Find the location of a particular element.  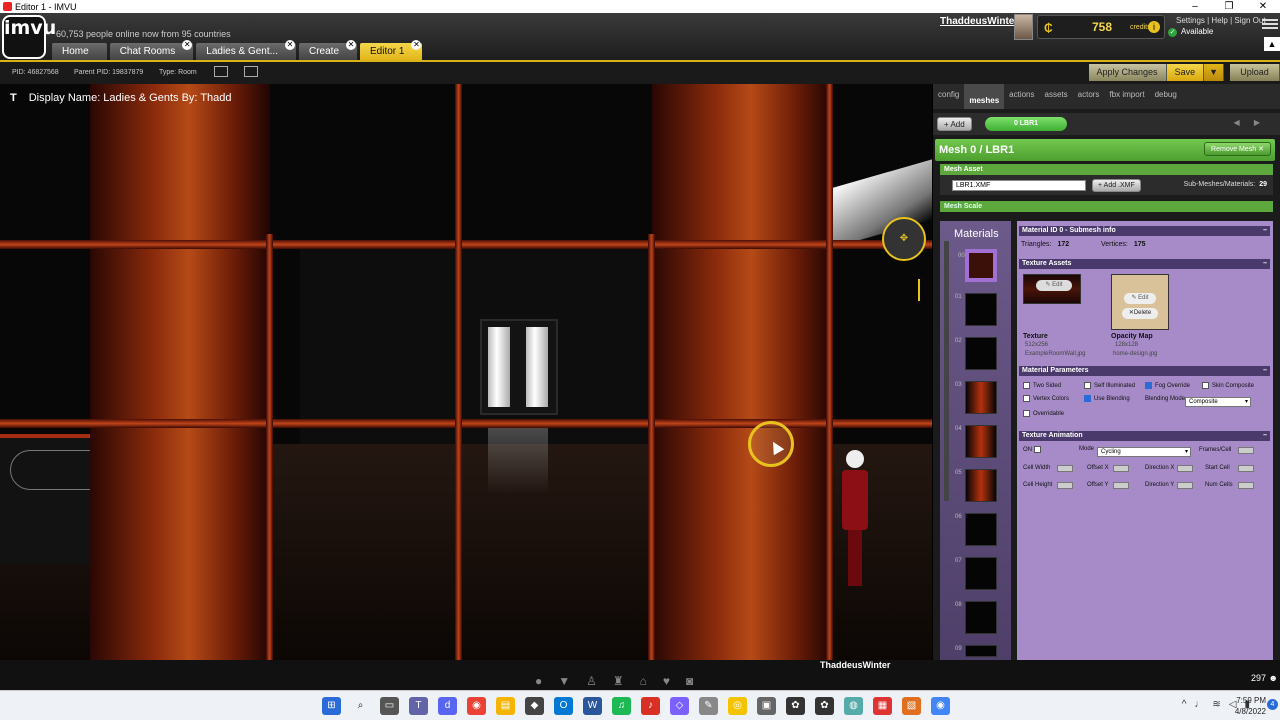

credits-box: ₵ 758 credits i is located at coordinates (1101, 27).